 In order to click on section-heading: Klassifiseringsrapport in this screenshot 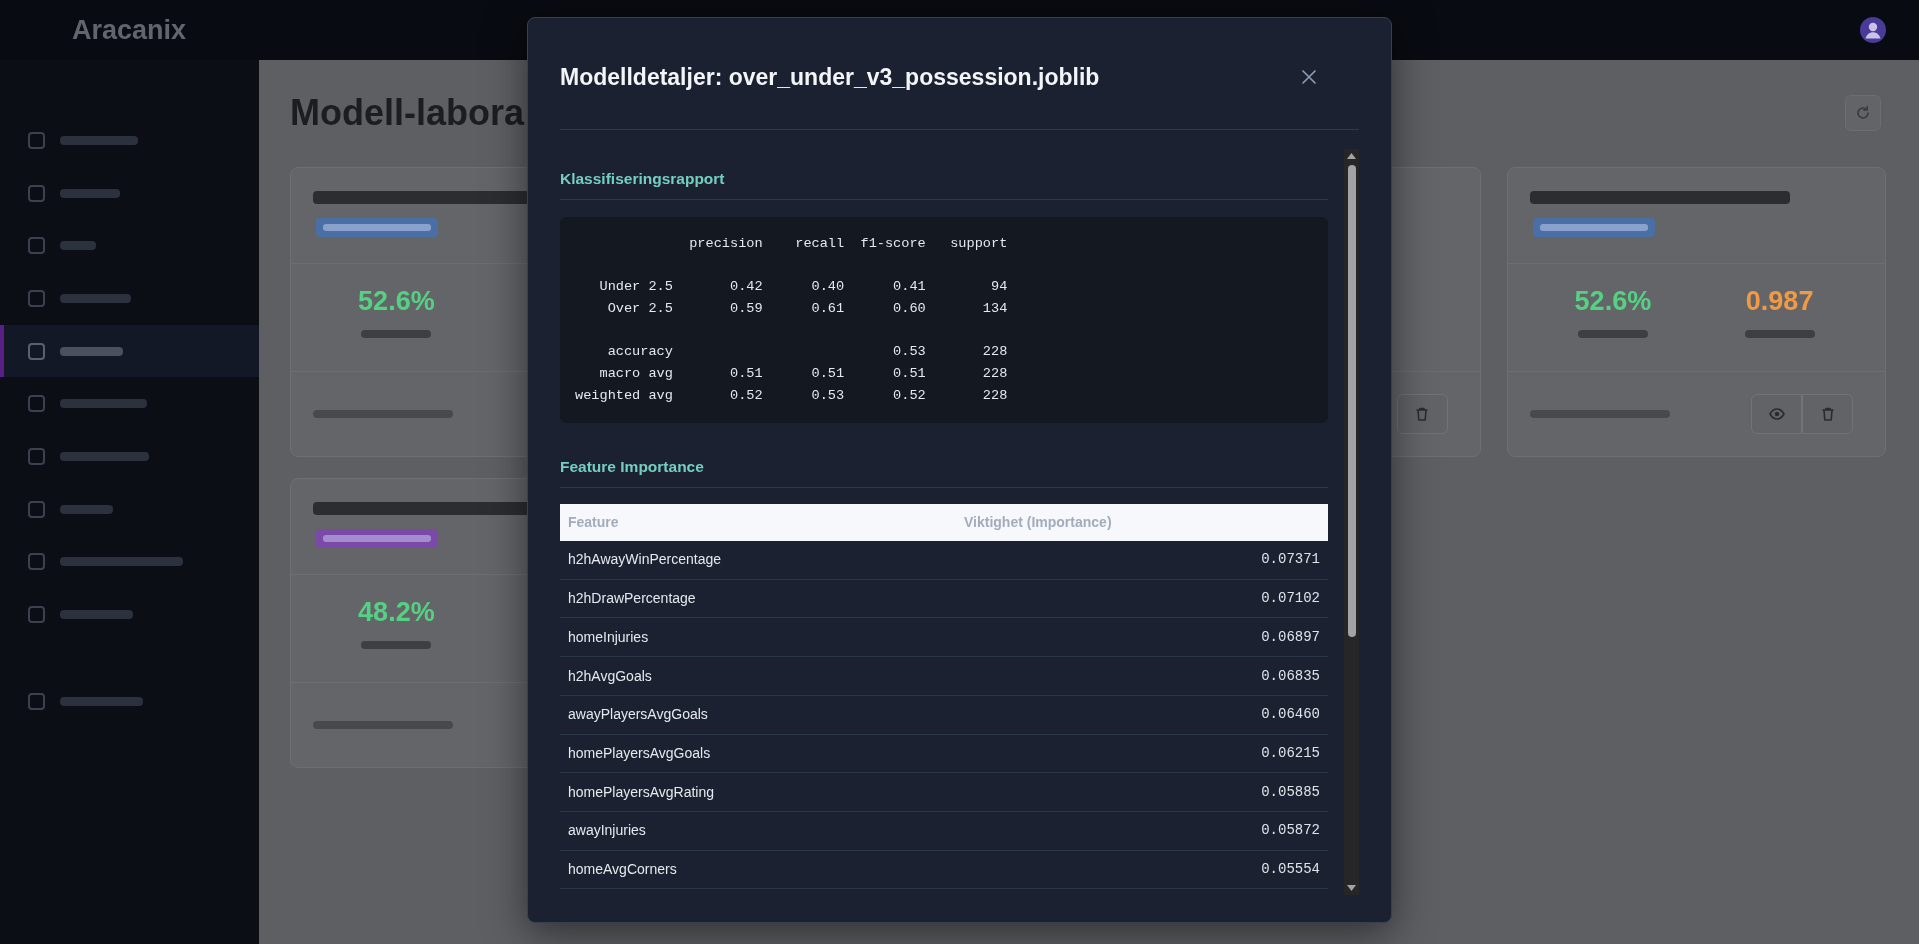, I will do `click(944, 184)`.